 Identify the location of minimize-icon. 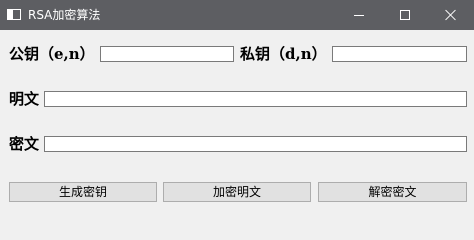
(359, 15).